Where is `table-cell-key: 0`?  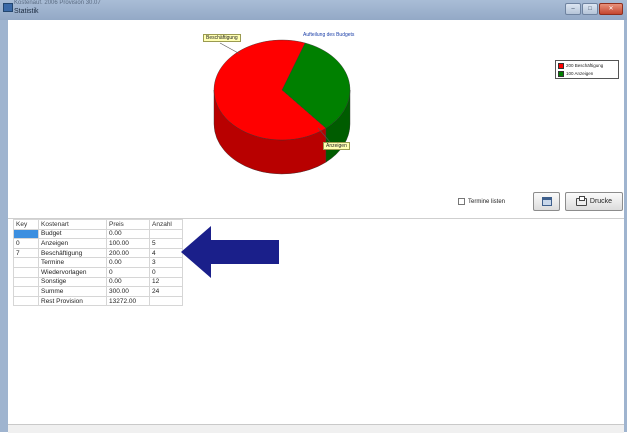
table-cell-key: 0 is located at coordinates (26, 243).